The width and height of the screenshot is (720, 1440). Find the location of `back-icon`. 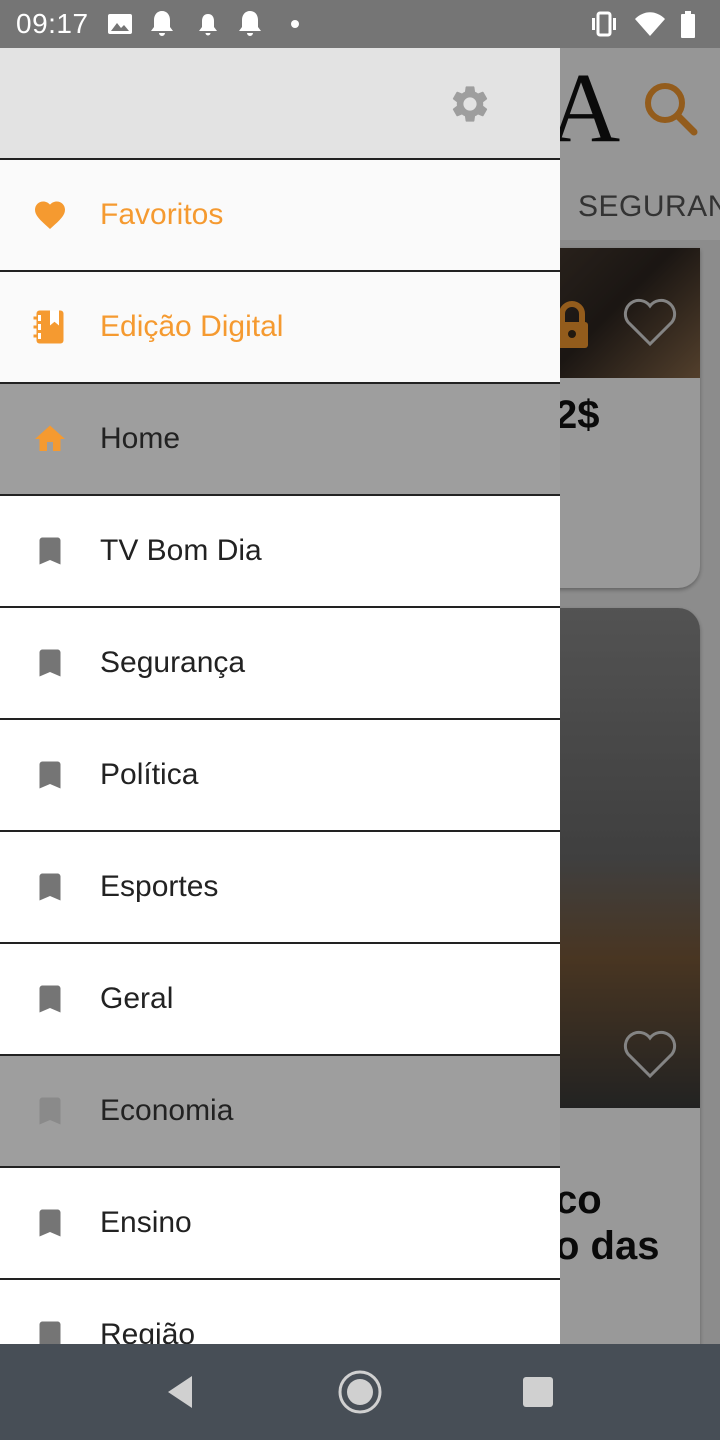

back-icon is located at coordinates (180, 1392).